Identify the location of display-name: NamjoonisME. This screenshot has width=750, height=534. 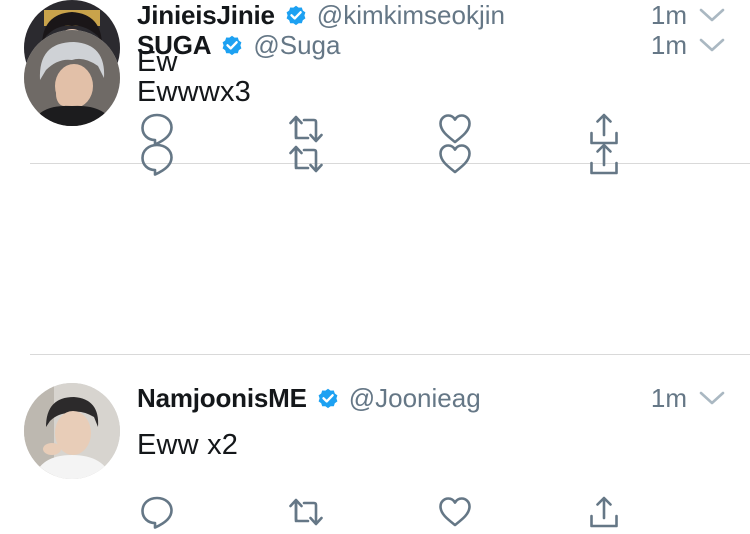
(222, 398).